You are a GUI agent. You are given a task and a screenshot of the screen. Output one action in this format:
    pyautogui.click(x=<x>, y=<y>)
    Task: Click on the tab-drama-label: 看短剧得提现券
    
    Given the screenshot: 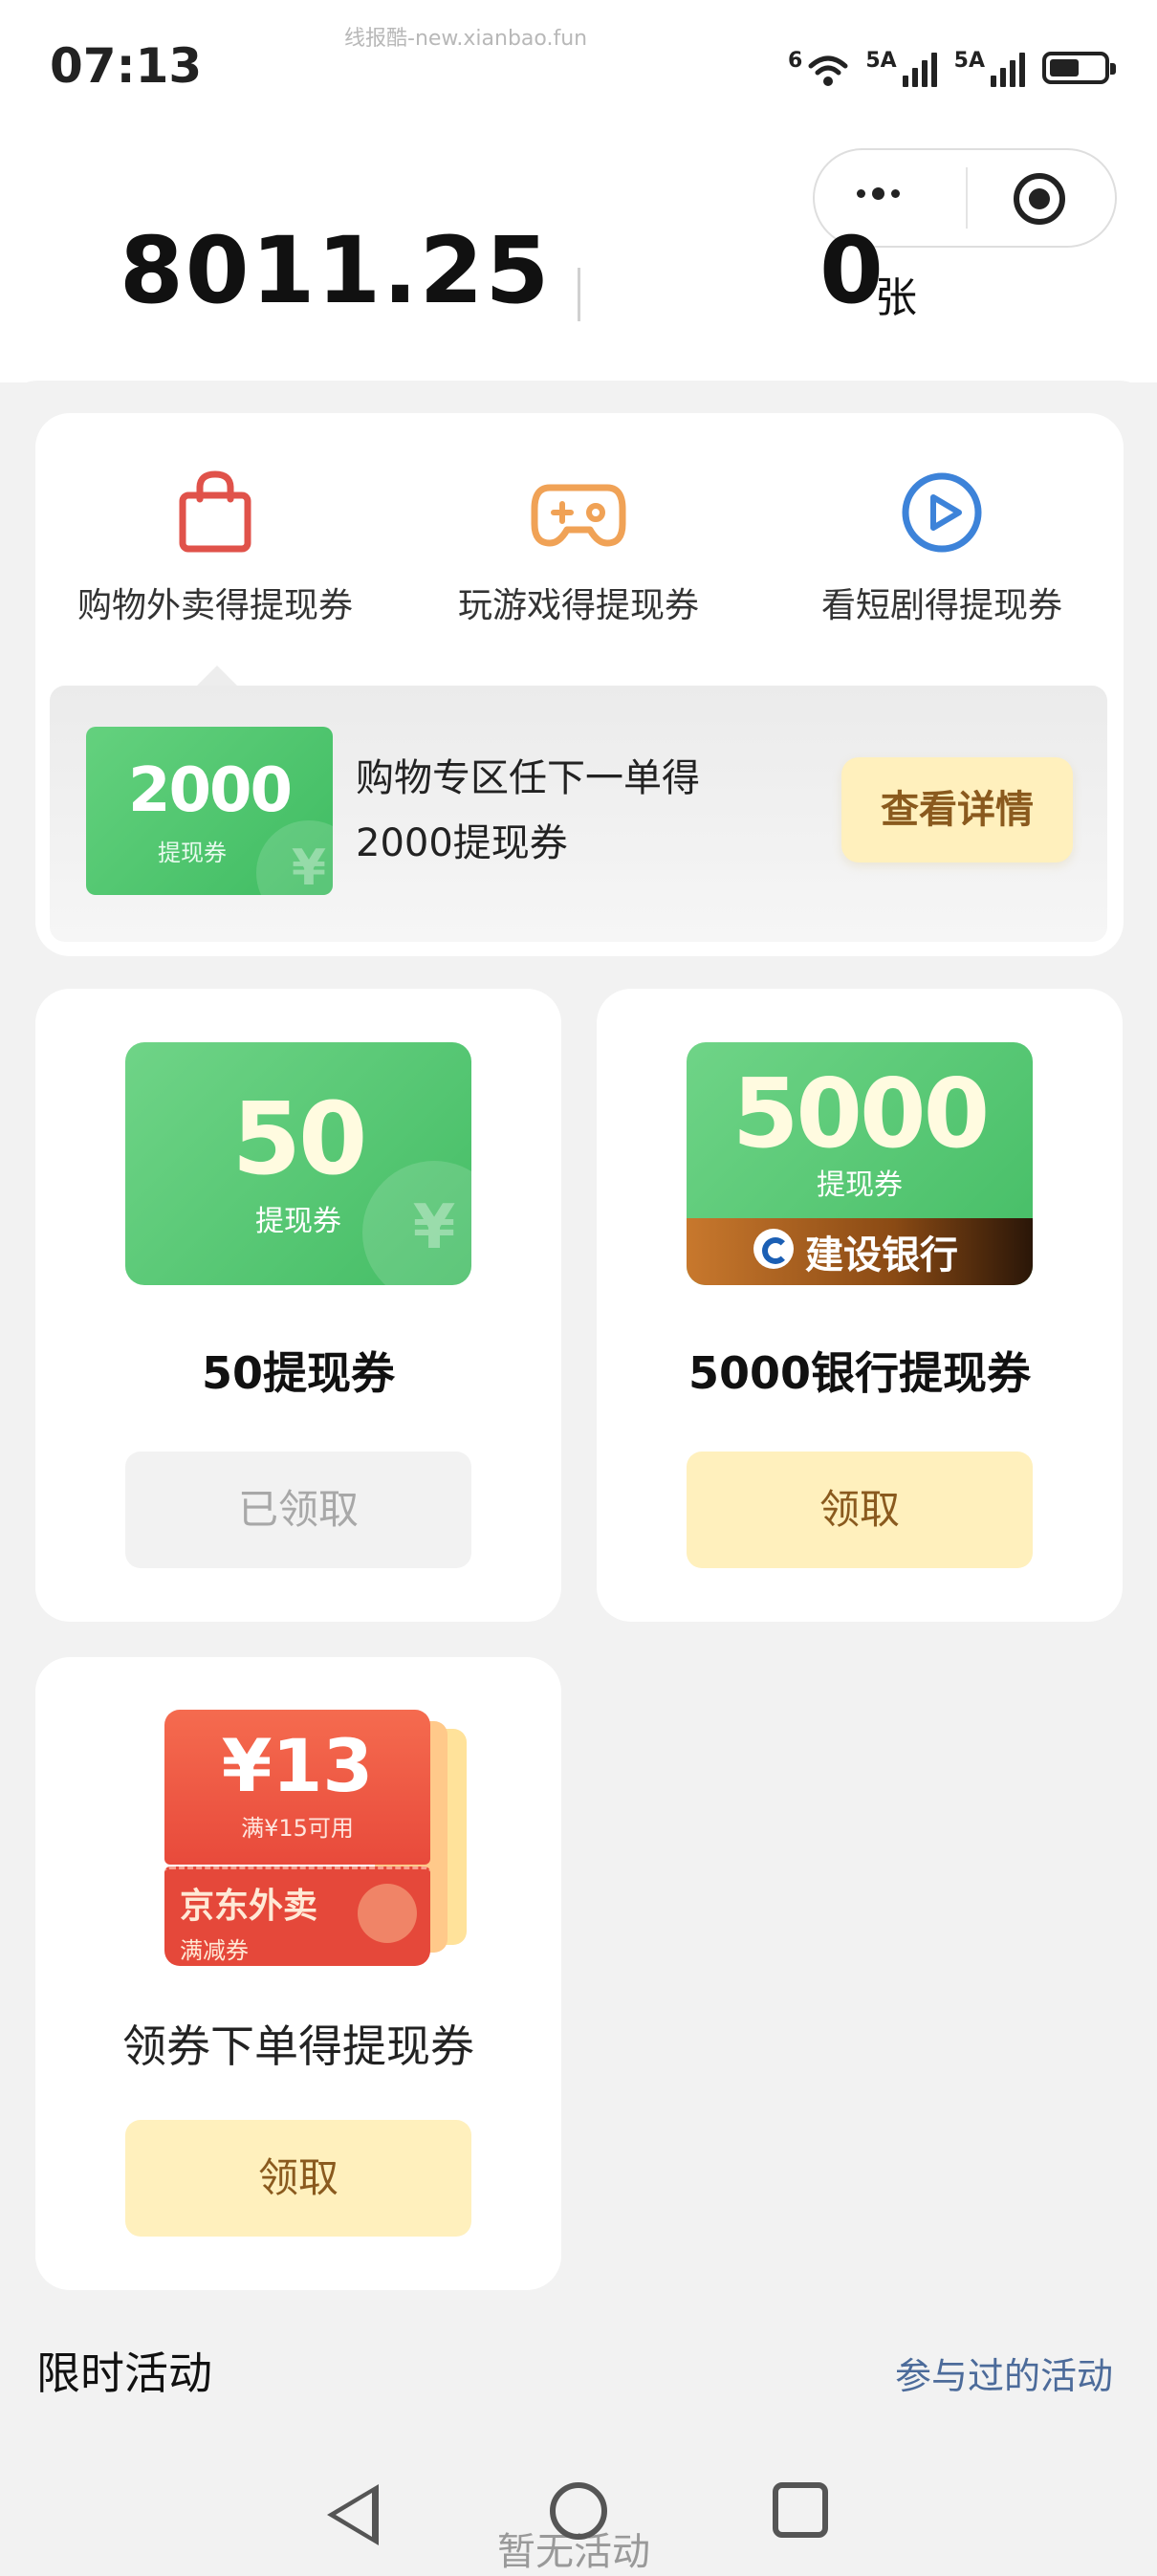 What is the action you would take?
    pyautogui.click(x=941, y=605)
    